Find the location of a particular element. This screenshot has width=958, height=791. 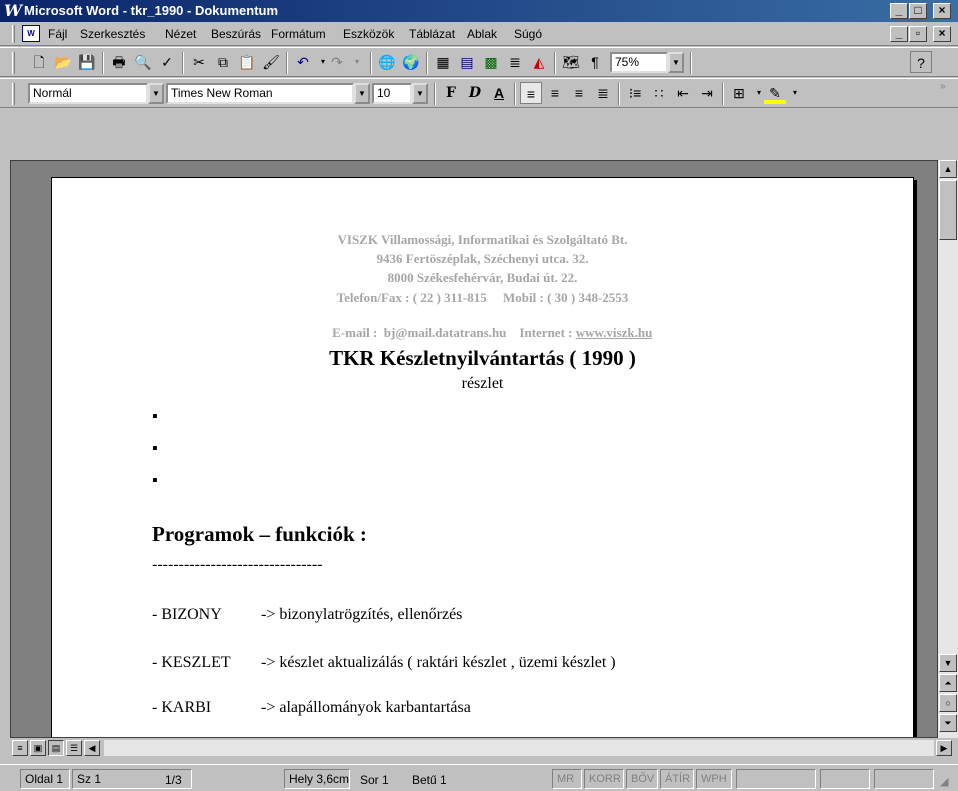

status-mode-track: KORR is located at coordinates (604, 779).